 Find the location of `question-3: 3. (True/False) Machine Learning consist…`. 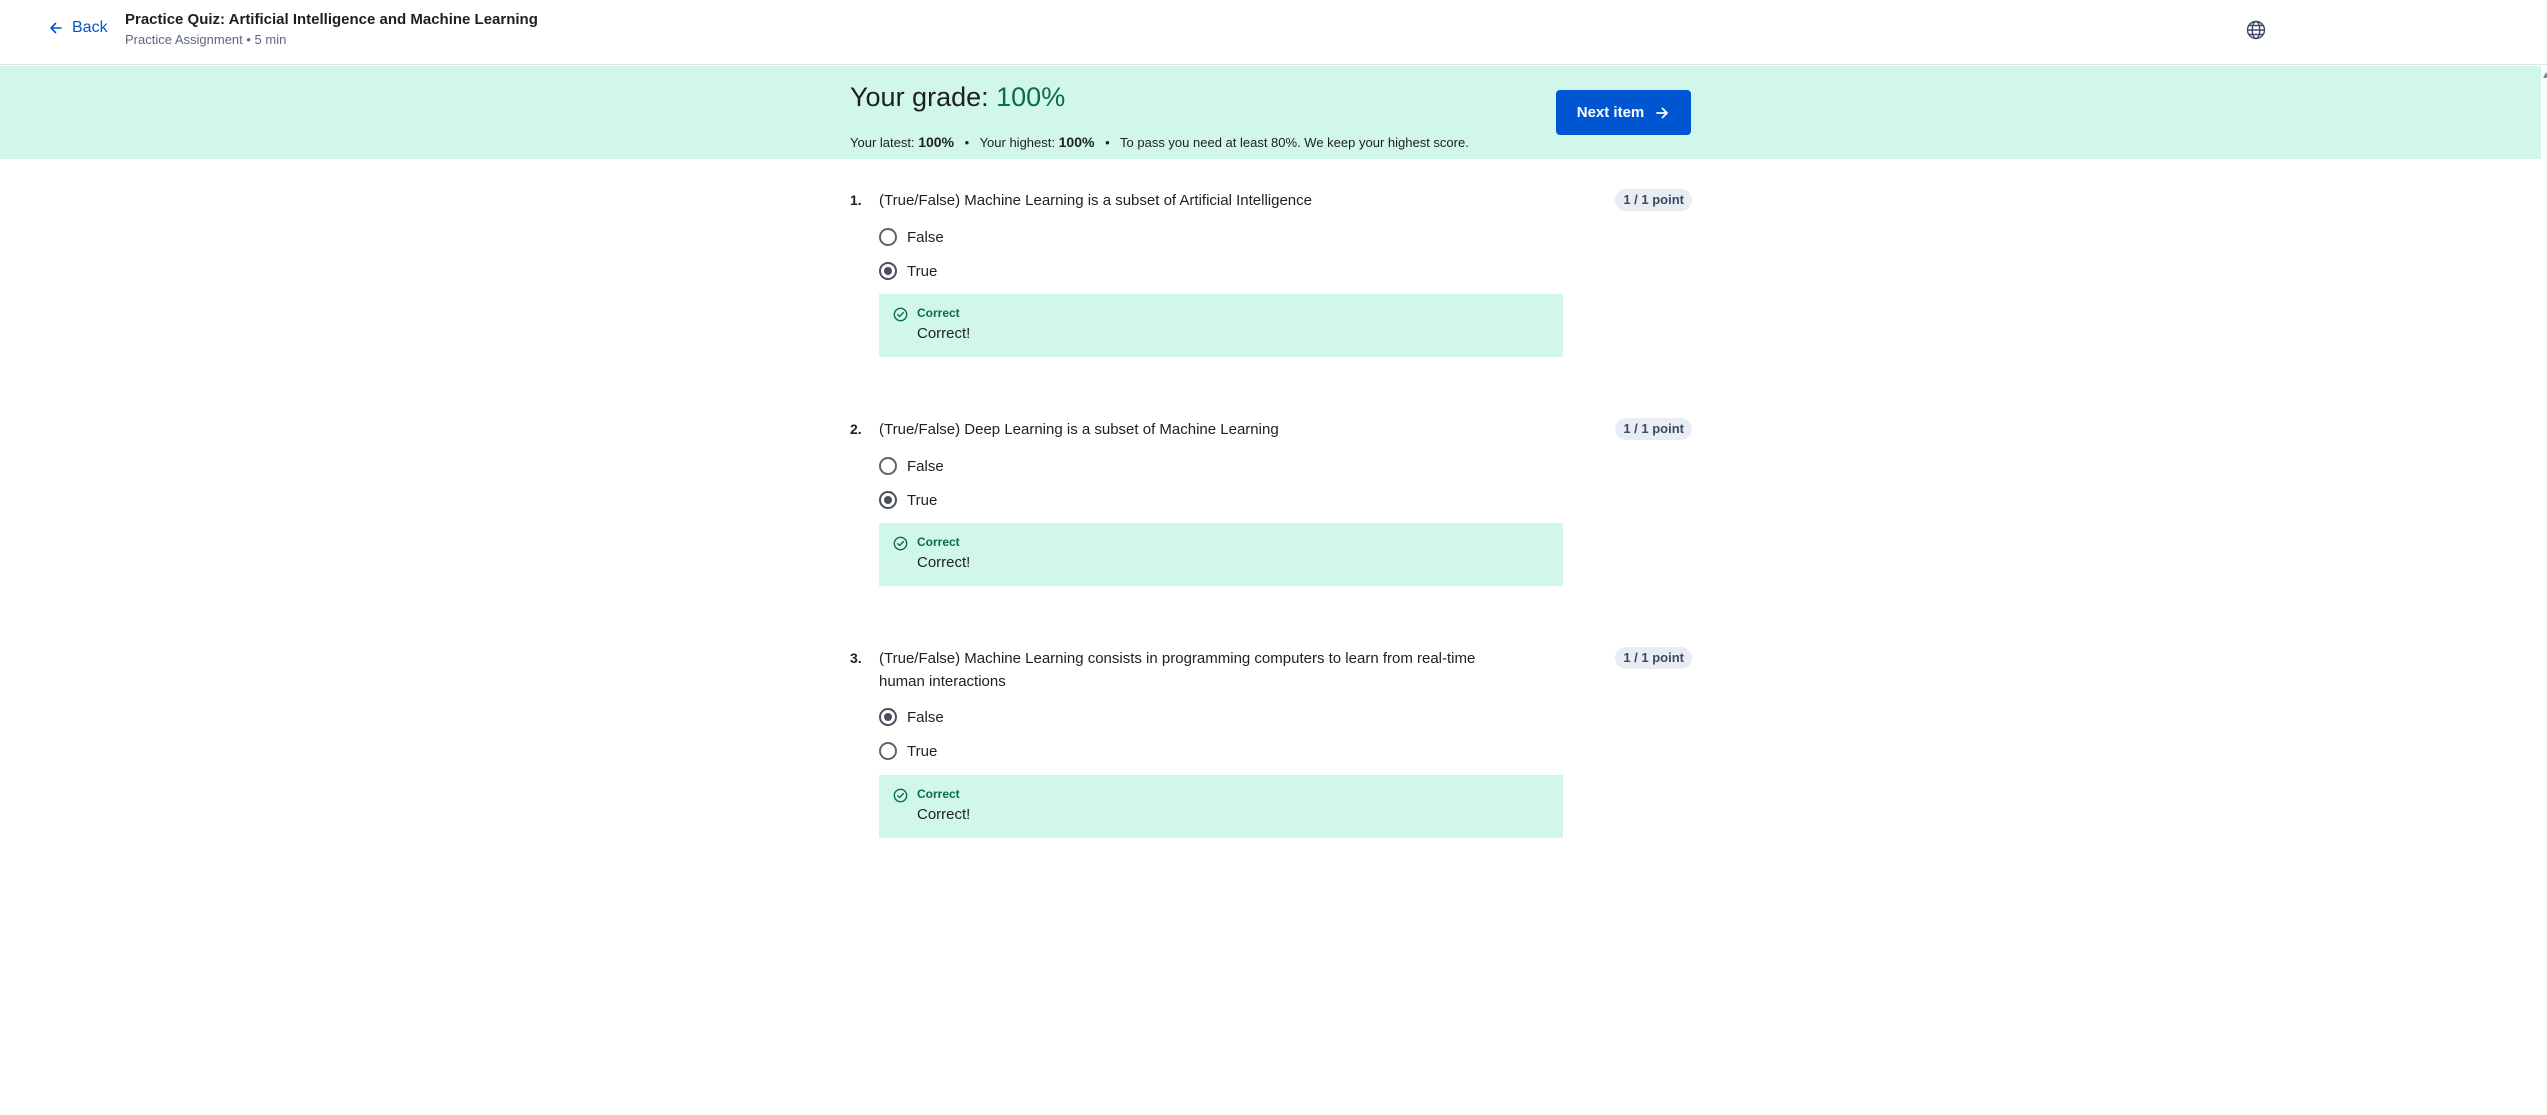

question-3: 3. (True/False) Machine Learning consist… is located at coordinates (1271, 743).